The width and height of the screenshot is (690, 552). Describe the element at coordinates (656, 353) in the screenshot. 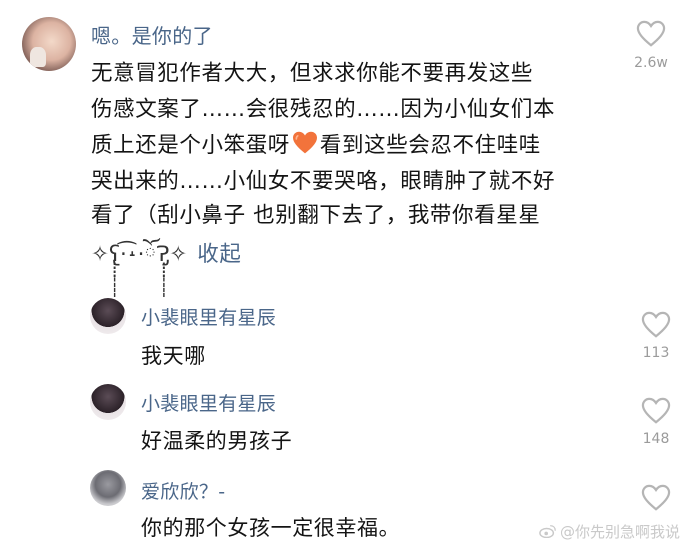

I see `like-count: 113` at that location.